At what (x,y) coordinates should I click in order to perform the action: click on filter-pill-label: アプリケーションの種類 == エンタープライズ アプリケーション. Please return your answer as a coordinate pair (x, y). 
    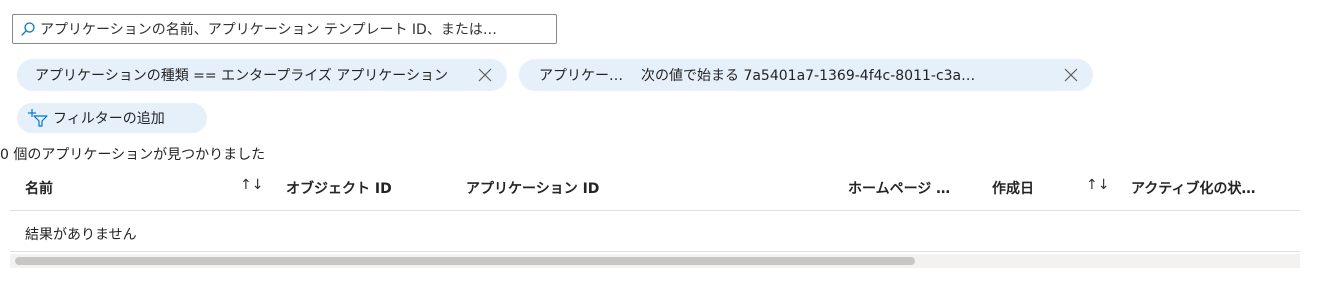
    Looking at the image, I should click on (241, 76).